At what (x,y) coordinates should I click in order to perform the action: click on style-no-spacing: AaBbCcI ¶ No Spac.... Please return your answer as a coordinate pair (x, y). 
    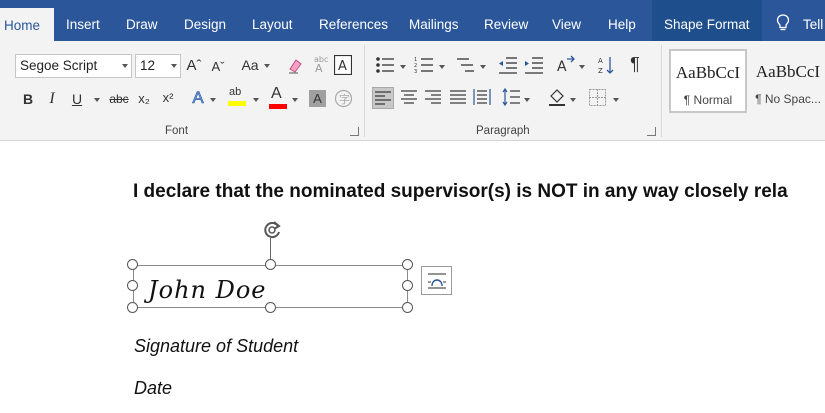
    Looking at the image, I should click on (786, 81).